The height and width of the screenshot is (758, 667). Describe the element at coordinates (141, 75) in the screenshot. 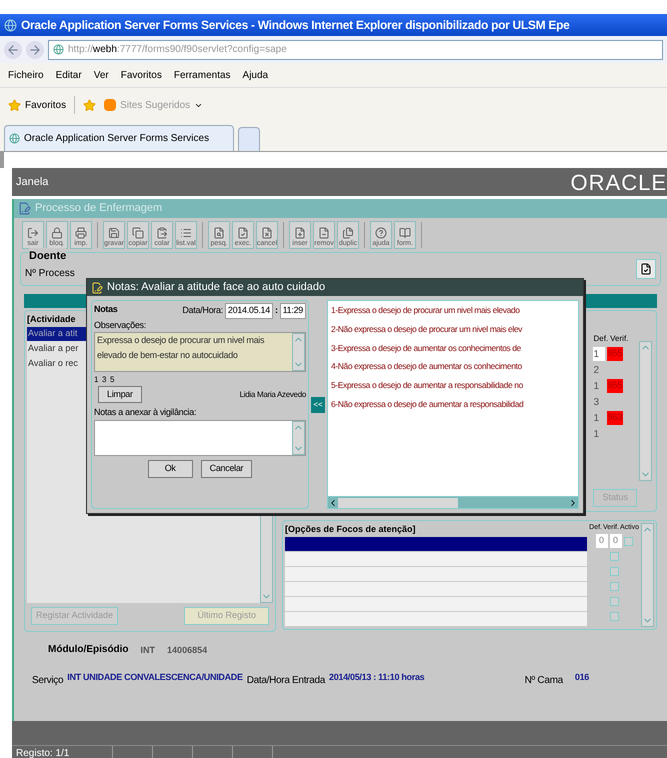

I see `menu-item: Favoritos` at that location.